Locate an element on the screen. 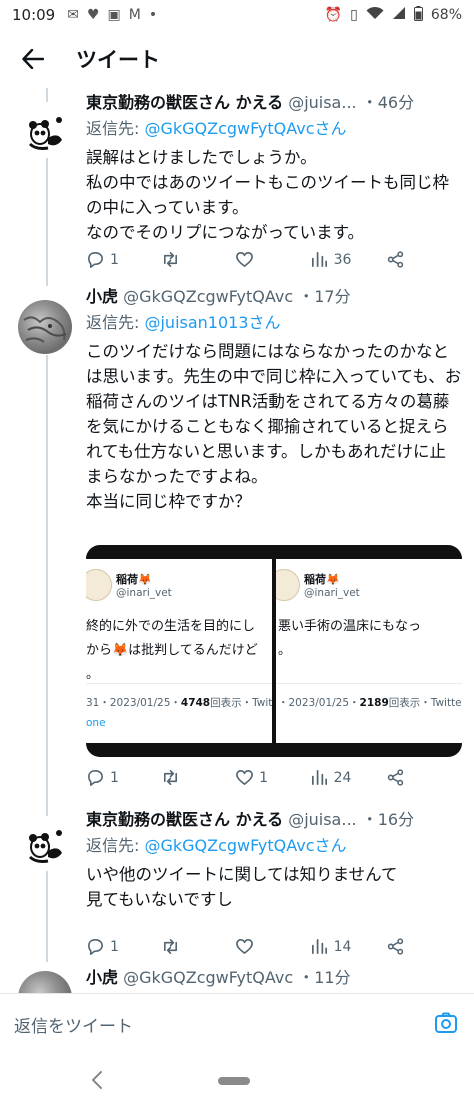 The width and height of the screenshot is (474, 1106). system-home-handle is located at coordinates (234, 1081).